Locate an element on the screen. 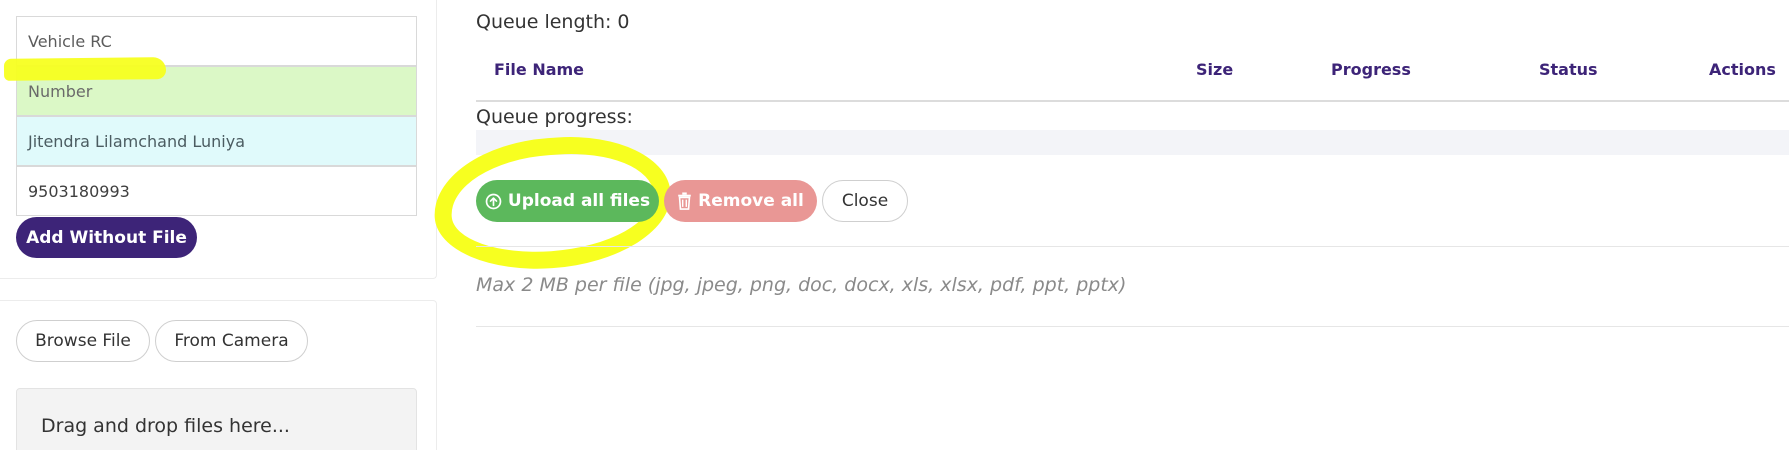 The height and width of the screenshot is (450, 1789). owner-name-field: Jitendra Lilamchand Luniya is located at coordinates (216, 141).